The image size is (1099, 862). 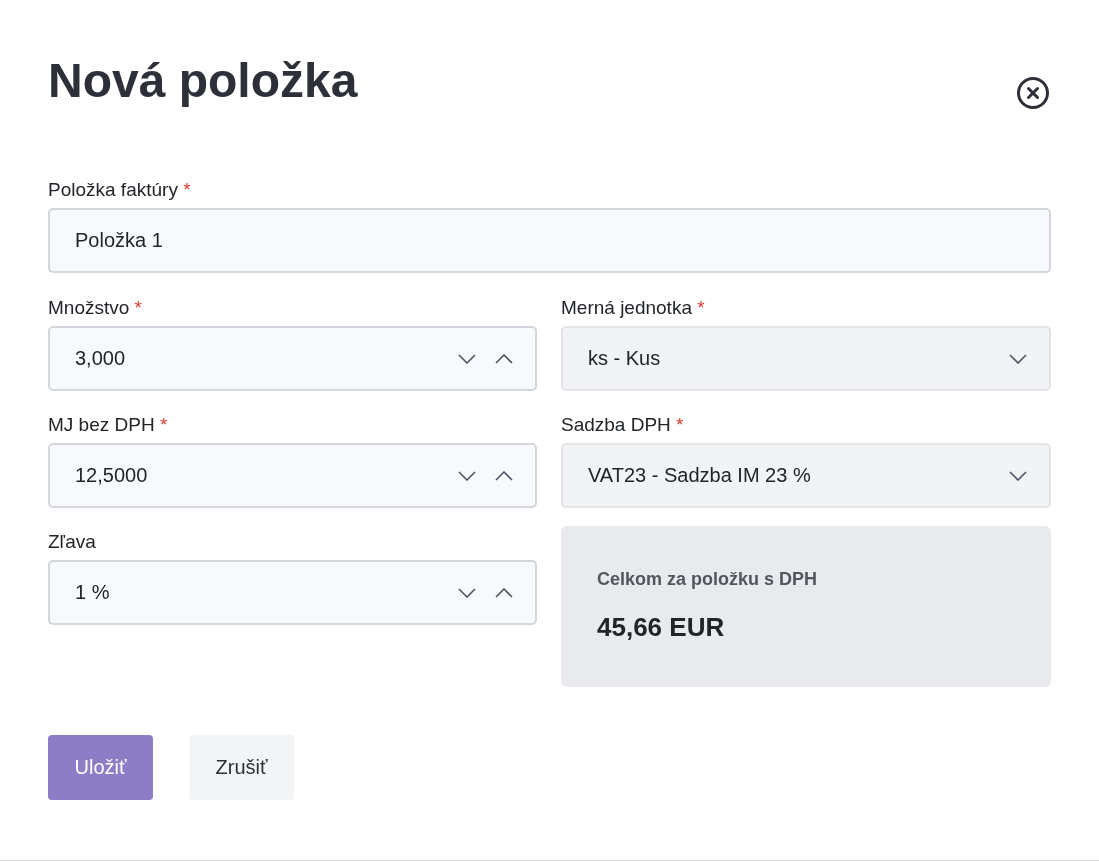 I want to click on select-field: ks - Kus, so click(x=806, y=358).